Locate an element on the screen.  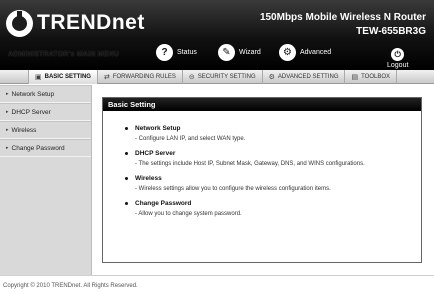
advanced-setting-icon: ⚙ is located at coordinates (271, 77).